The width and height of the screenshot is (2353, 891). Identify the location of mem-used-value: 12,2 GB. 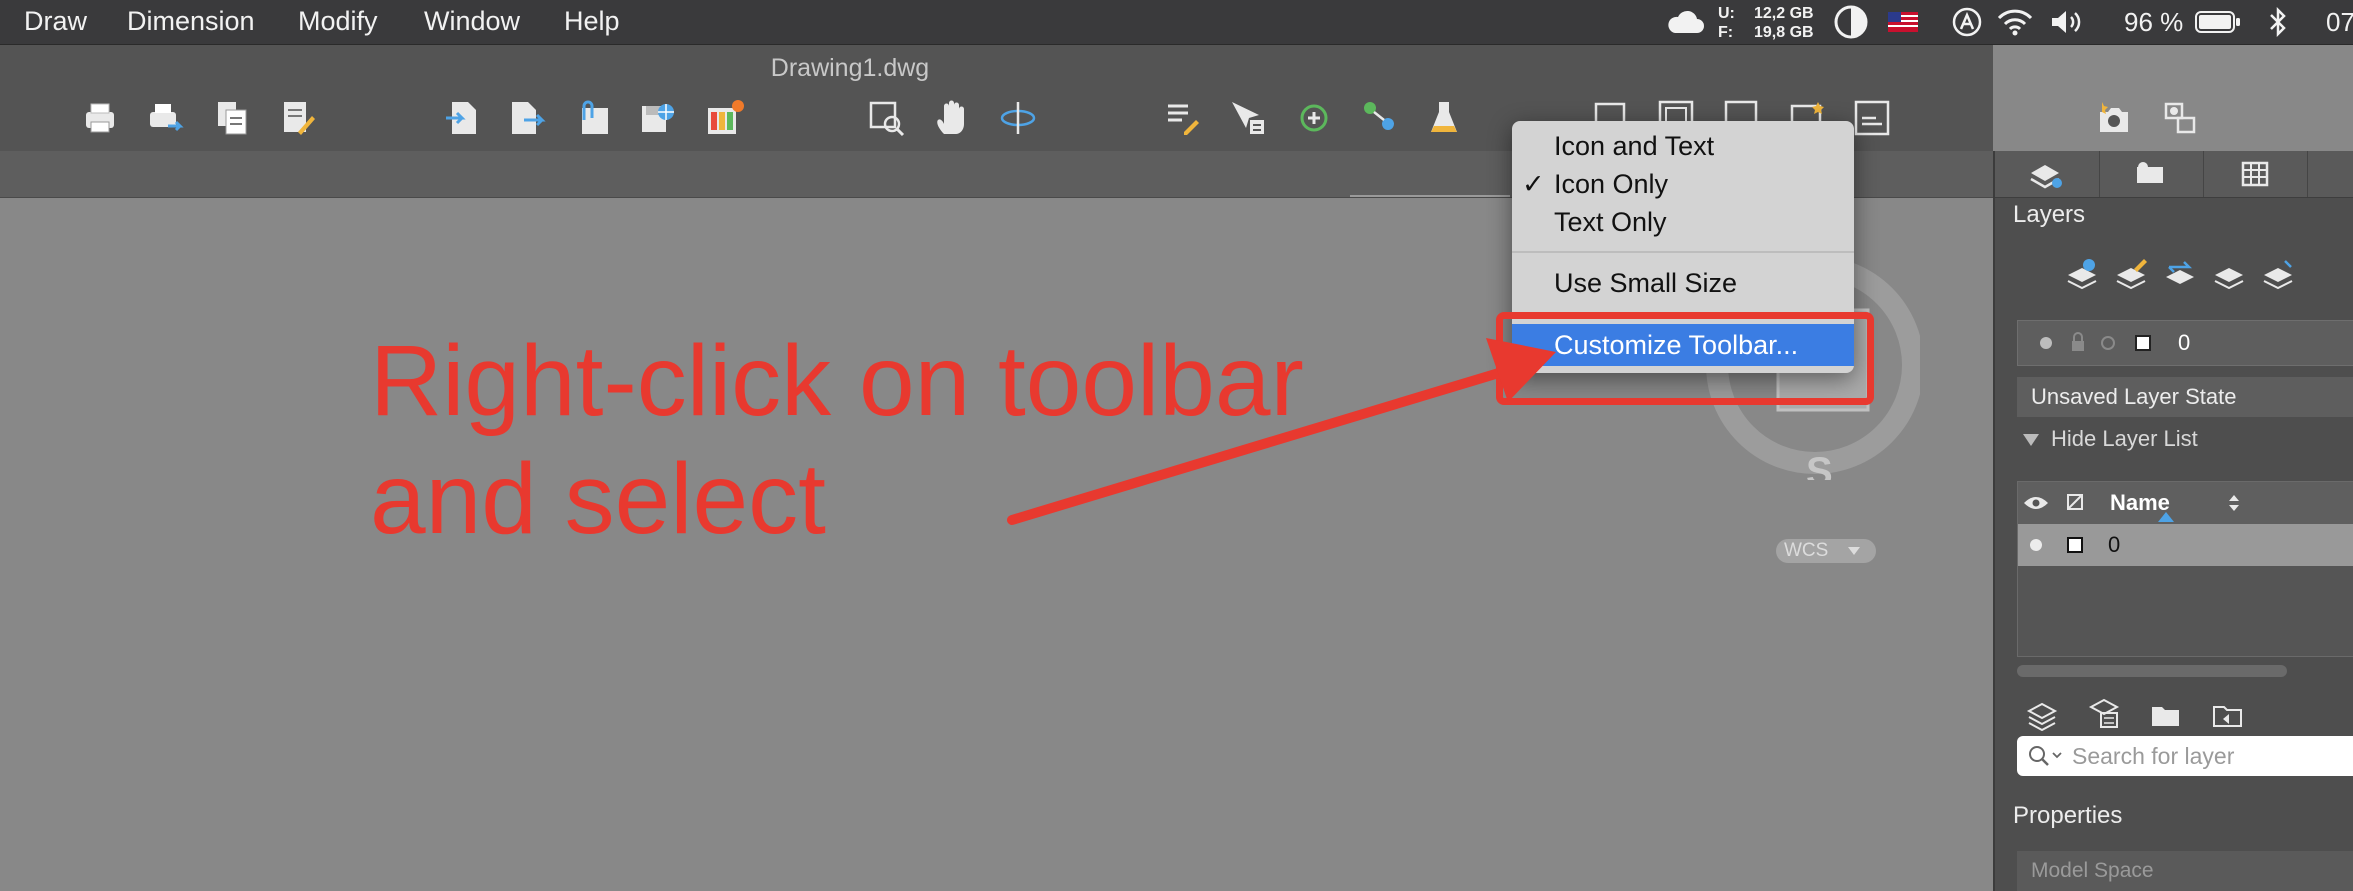
(1784, 13).